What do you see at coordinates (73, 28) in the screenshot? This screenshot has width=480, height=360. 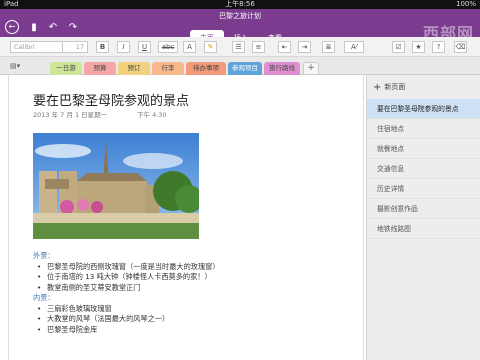 I see `redo-icon: ↷` at bounding box center [73, 28].